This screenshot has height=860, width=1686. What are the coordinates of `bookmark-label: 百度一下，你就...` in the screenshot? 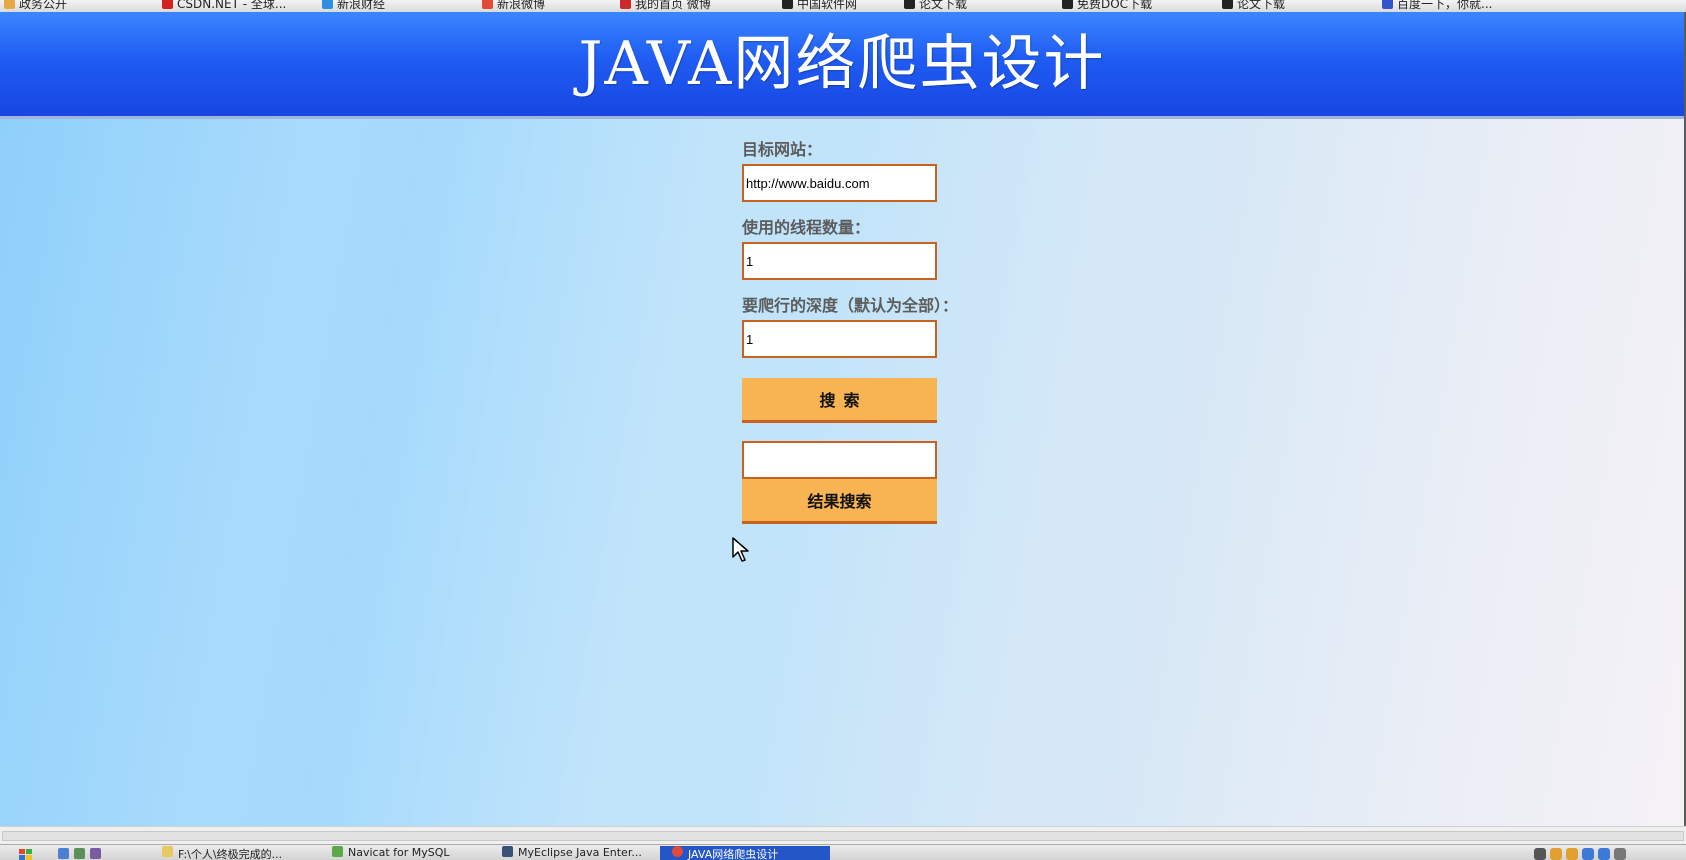 It's located at (1445, 5).